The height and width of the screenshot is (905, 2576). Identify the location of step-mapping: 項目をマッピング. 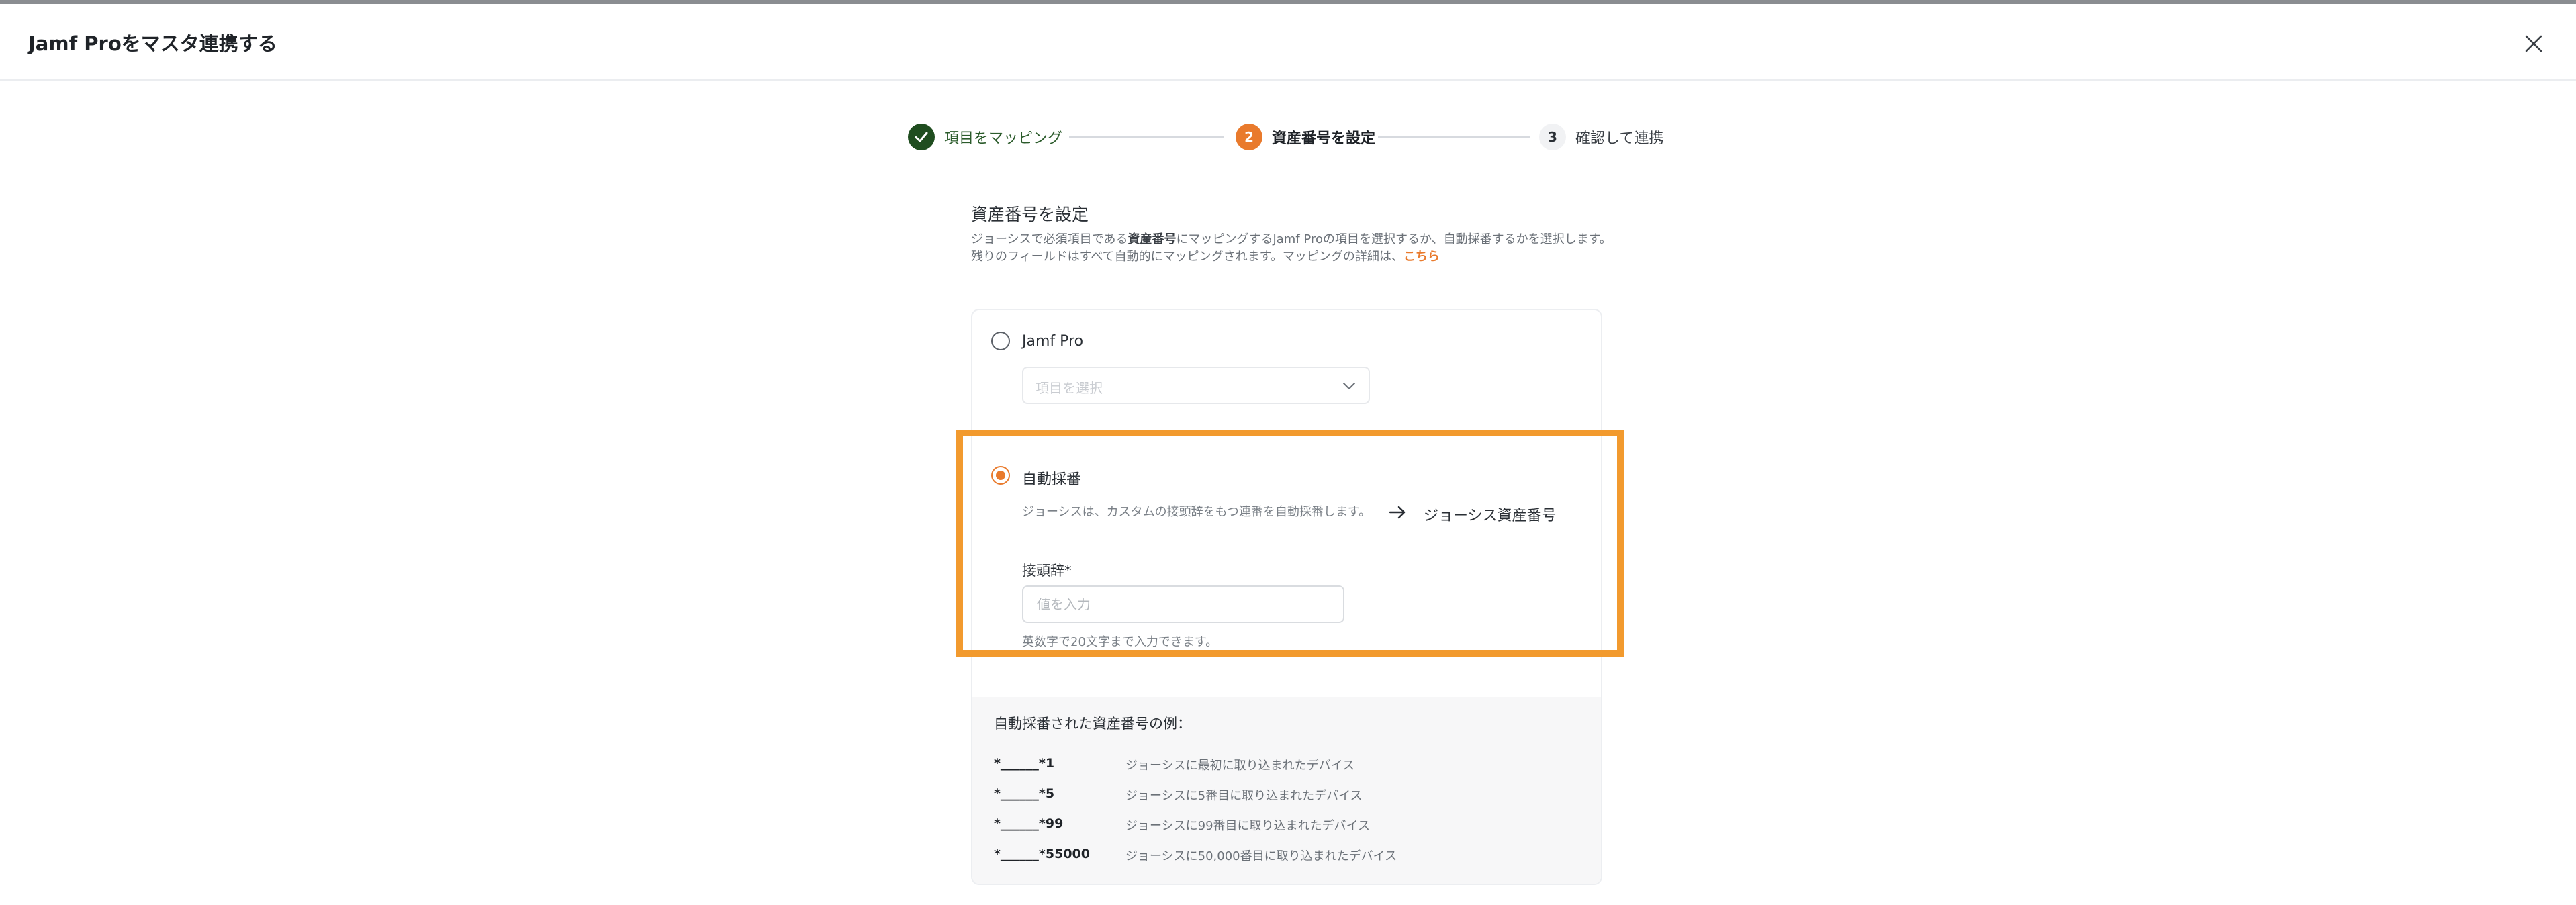
(985, 137).